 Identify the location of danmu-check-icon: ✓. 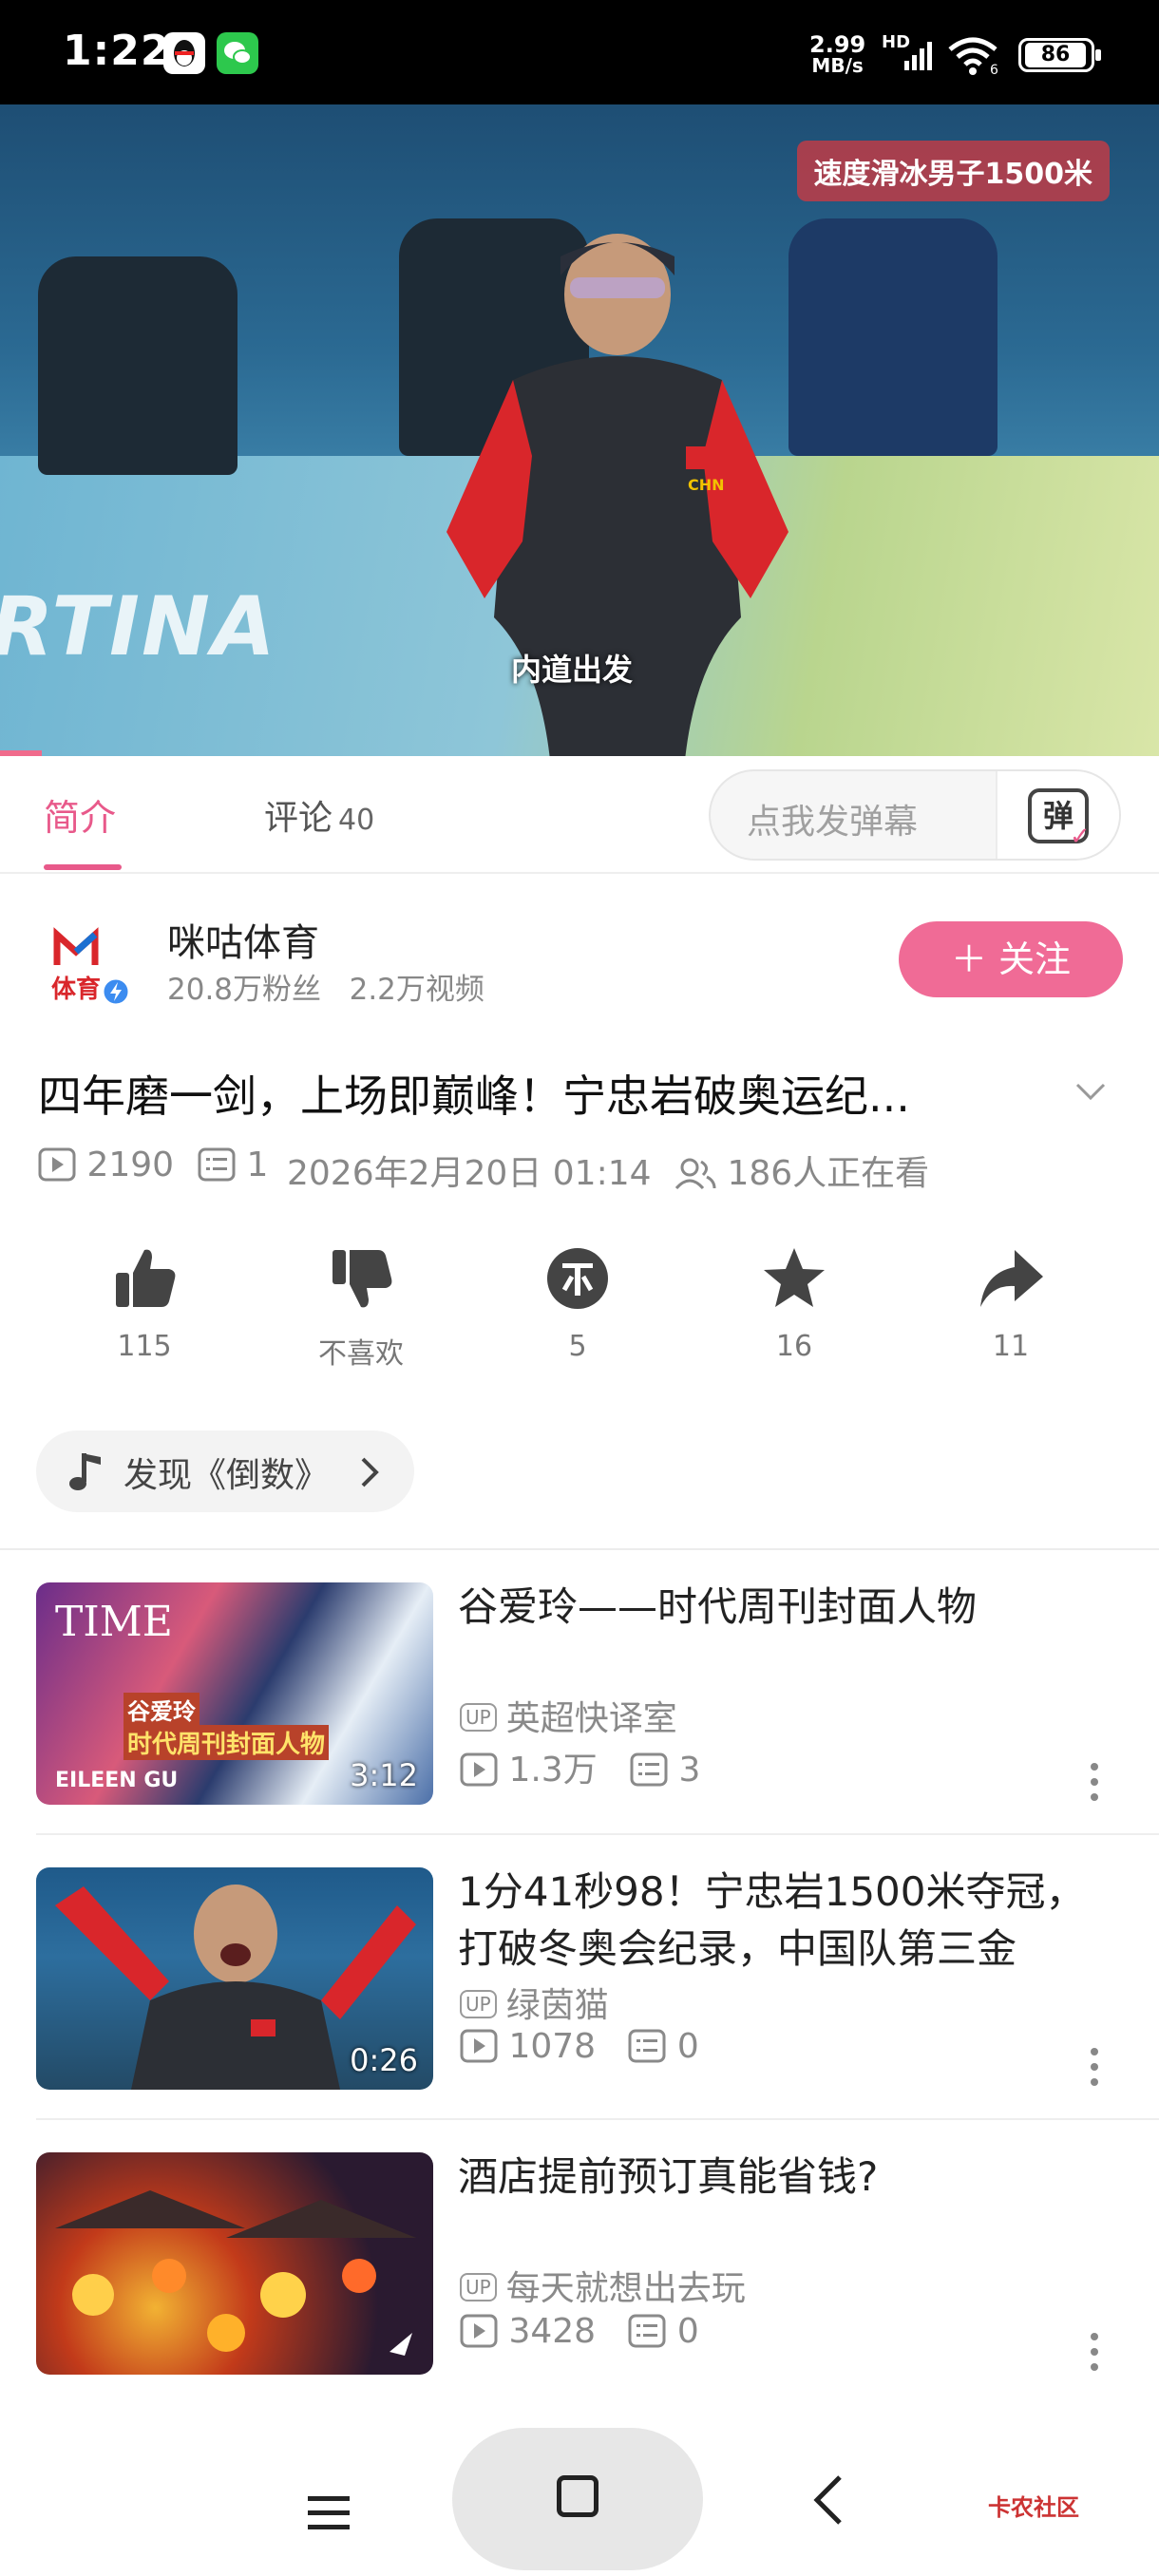
(1080, 837).